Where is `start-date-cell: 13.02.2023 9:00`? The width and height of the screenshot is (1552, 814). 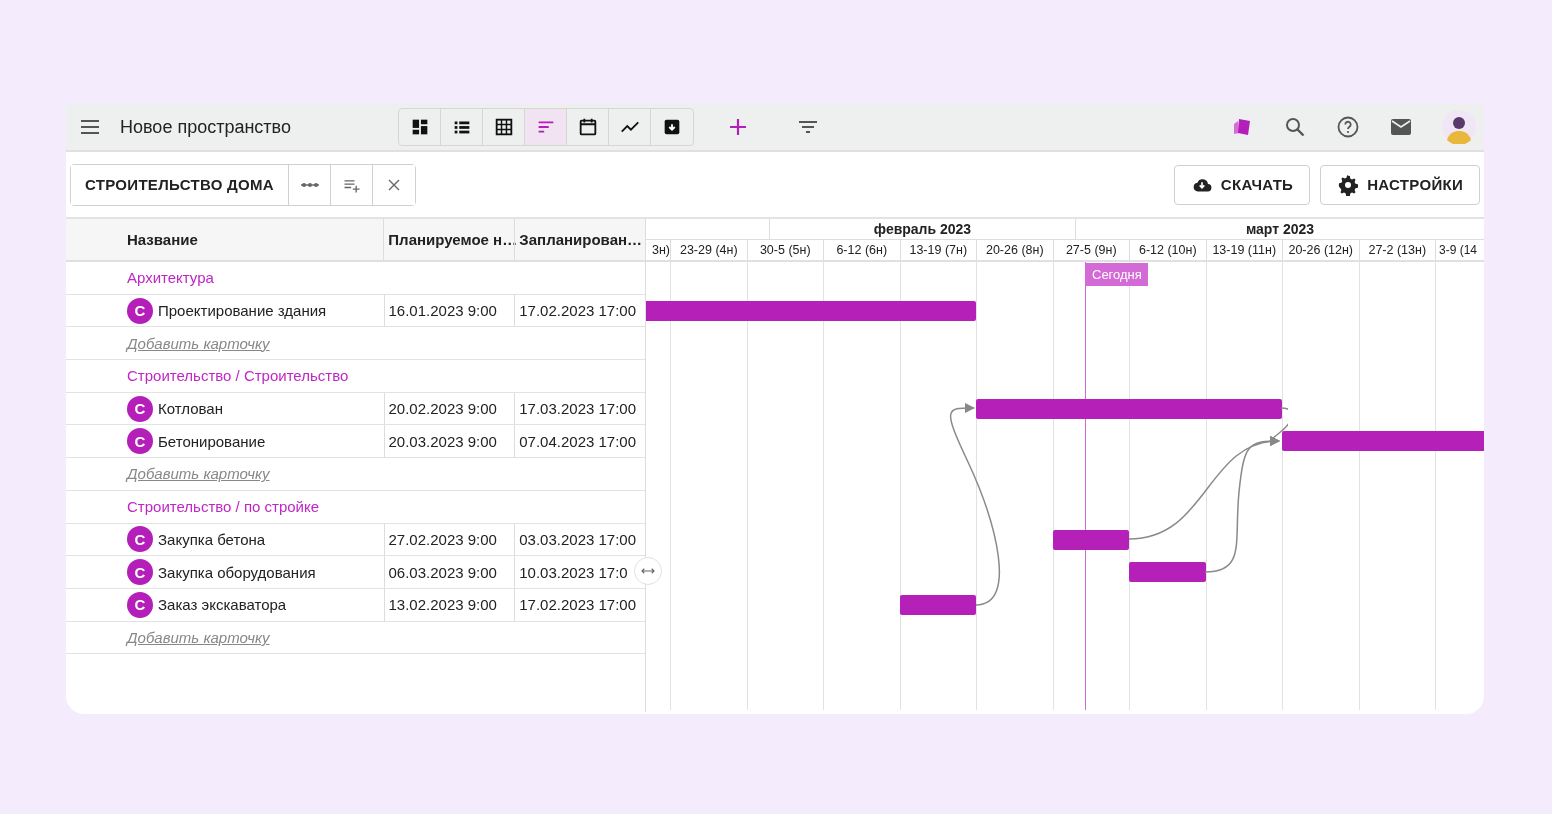
start-date-cell: 13.02.2023 9:00 is located at coordinates (449, 604).